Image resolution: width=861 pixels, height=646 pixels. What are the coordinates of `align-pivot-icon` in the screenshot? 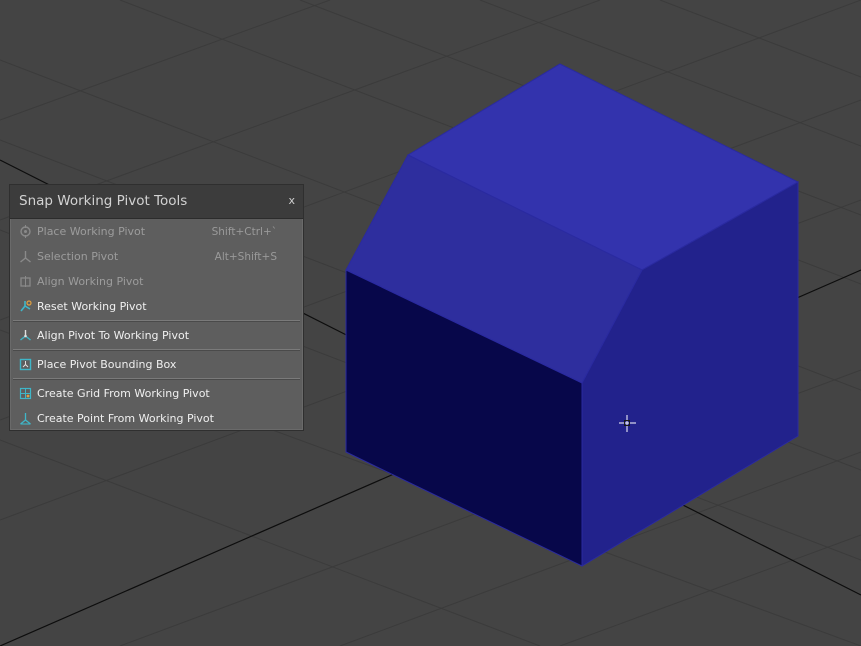 It's located at (25, 336).